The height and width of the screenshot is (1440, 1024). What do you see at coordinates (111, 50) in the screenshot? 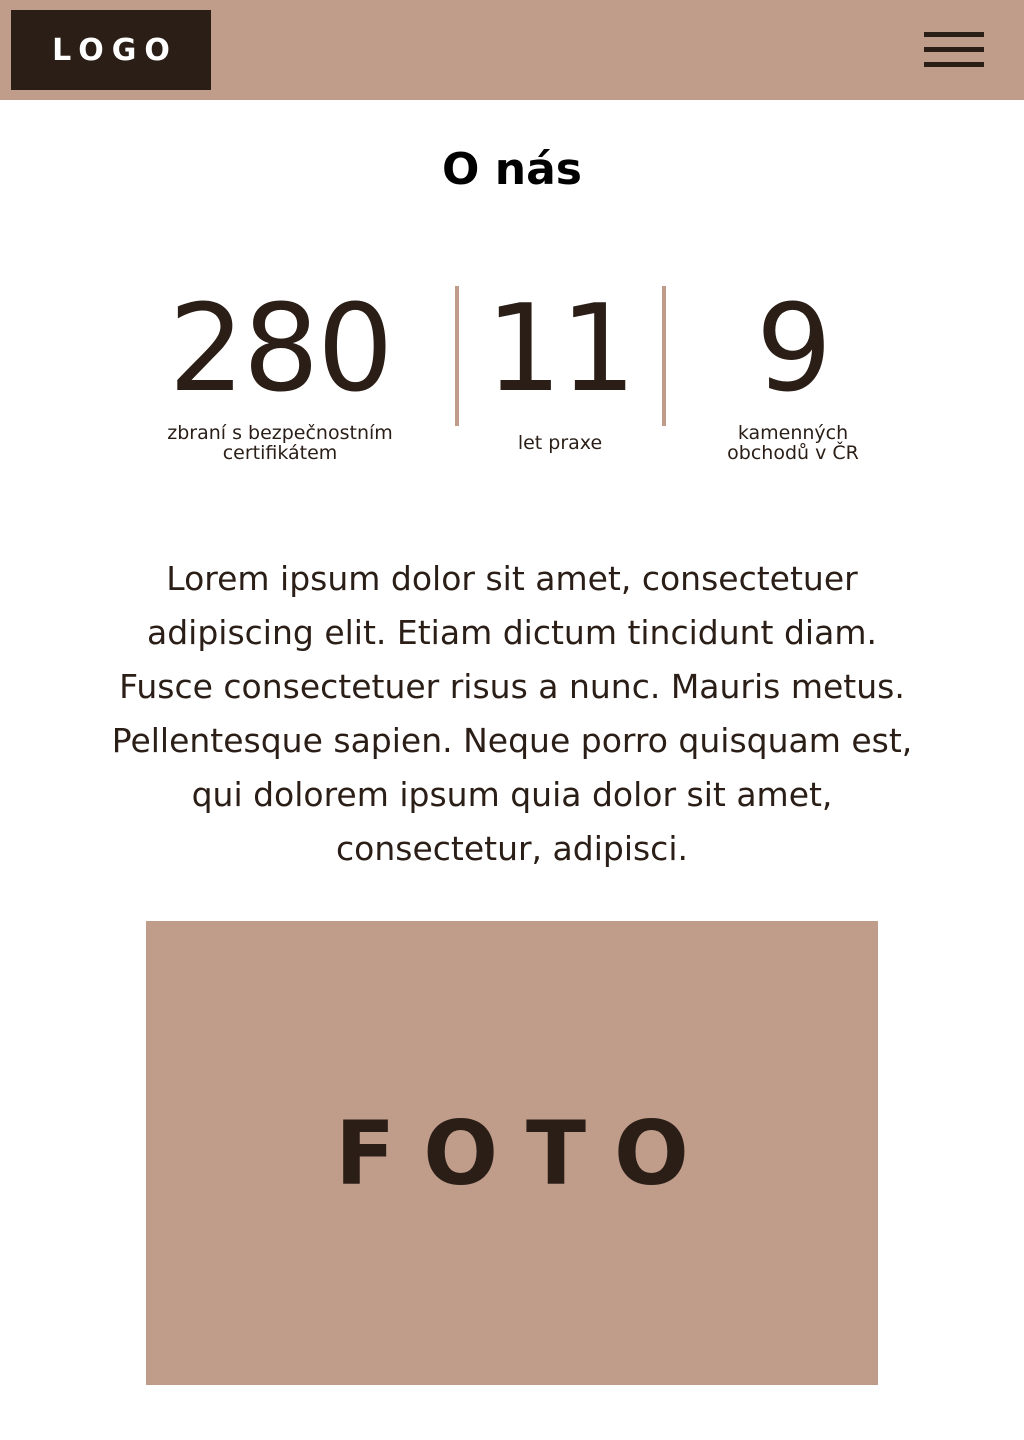
I see `logo: LOGO` at bounding box center [111, 50].